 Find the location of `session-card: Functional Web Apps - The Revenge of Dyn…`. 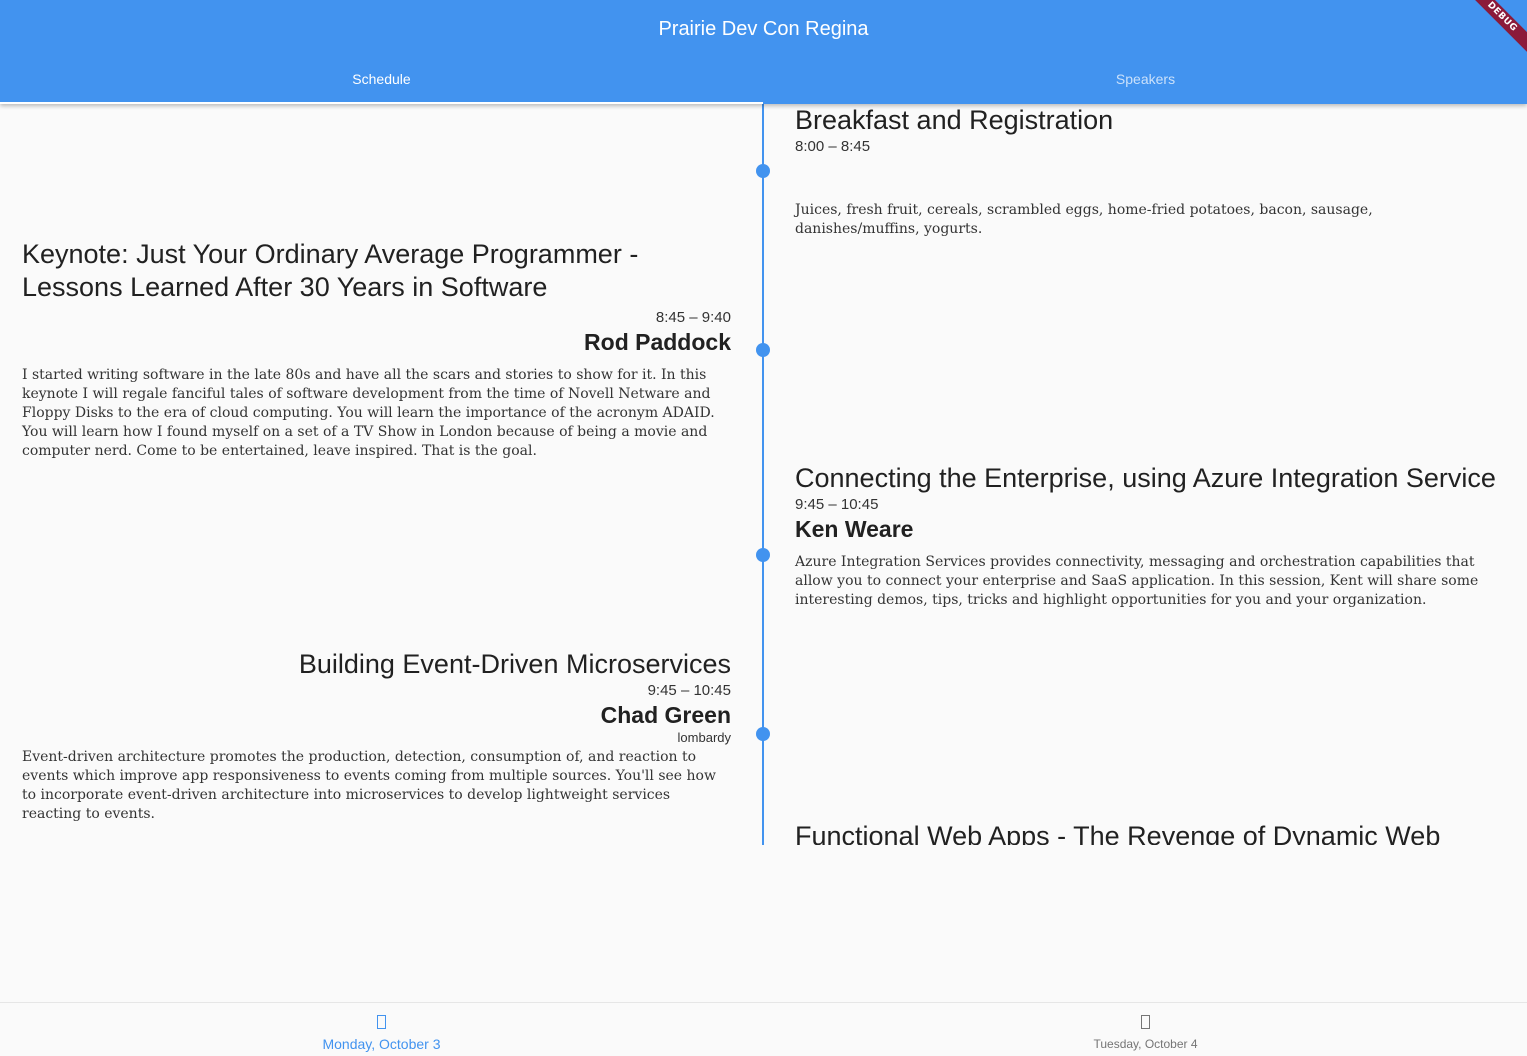

session-card: Functional Web Apps - The Revenge of Dyn… is located at coordinates (1147, 832).